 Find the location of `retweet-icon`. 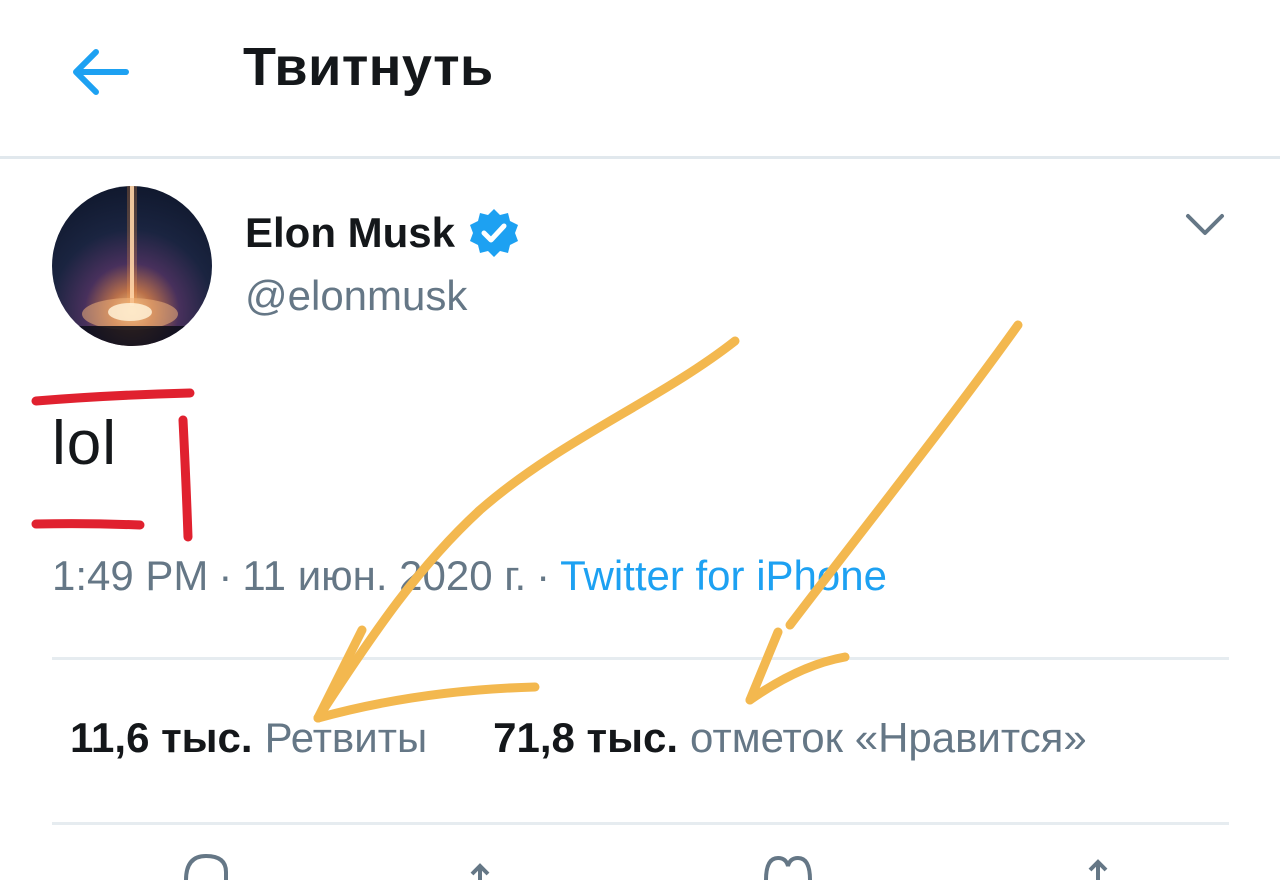

retweet-icon is located at coordinates (480, 871).